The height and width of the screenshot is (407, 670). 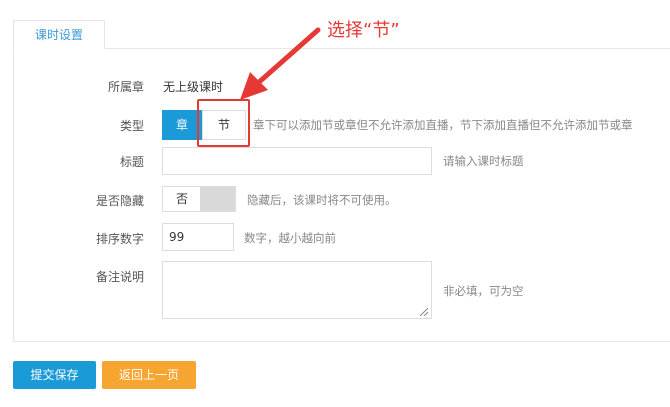 What do you see at coordinates (59, 34) in the screenshot?
I see `tab-lesson-settings: 课时设置` at bounding box center [59, 34].